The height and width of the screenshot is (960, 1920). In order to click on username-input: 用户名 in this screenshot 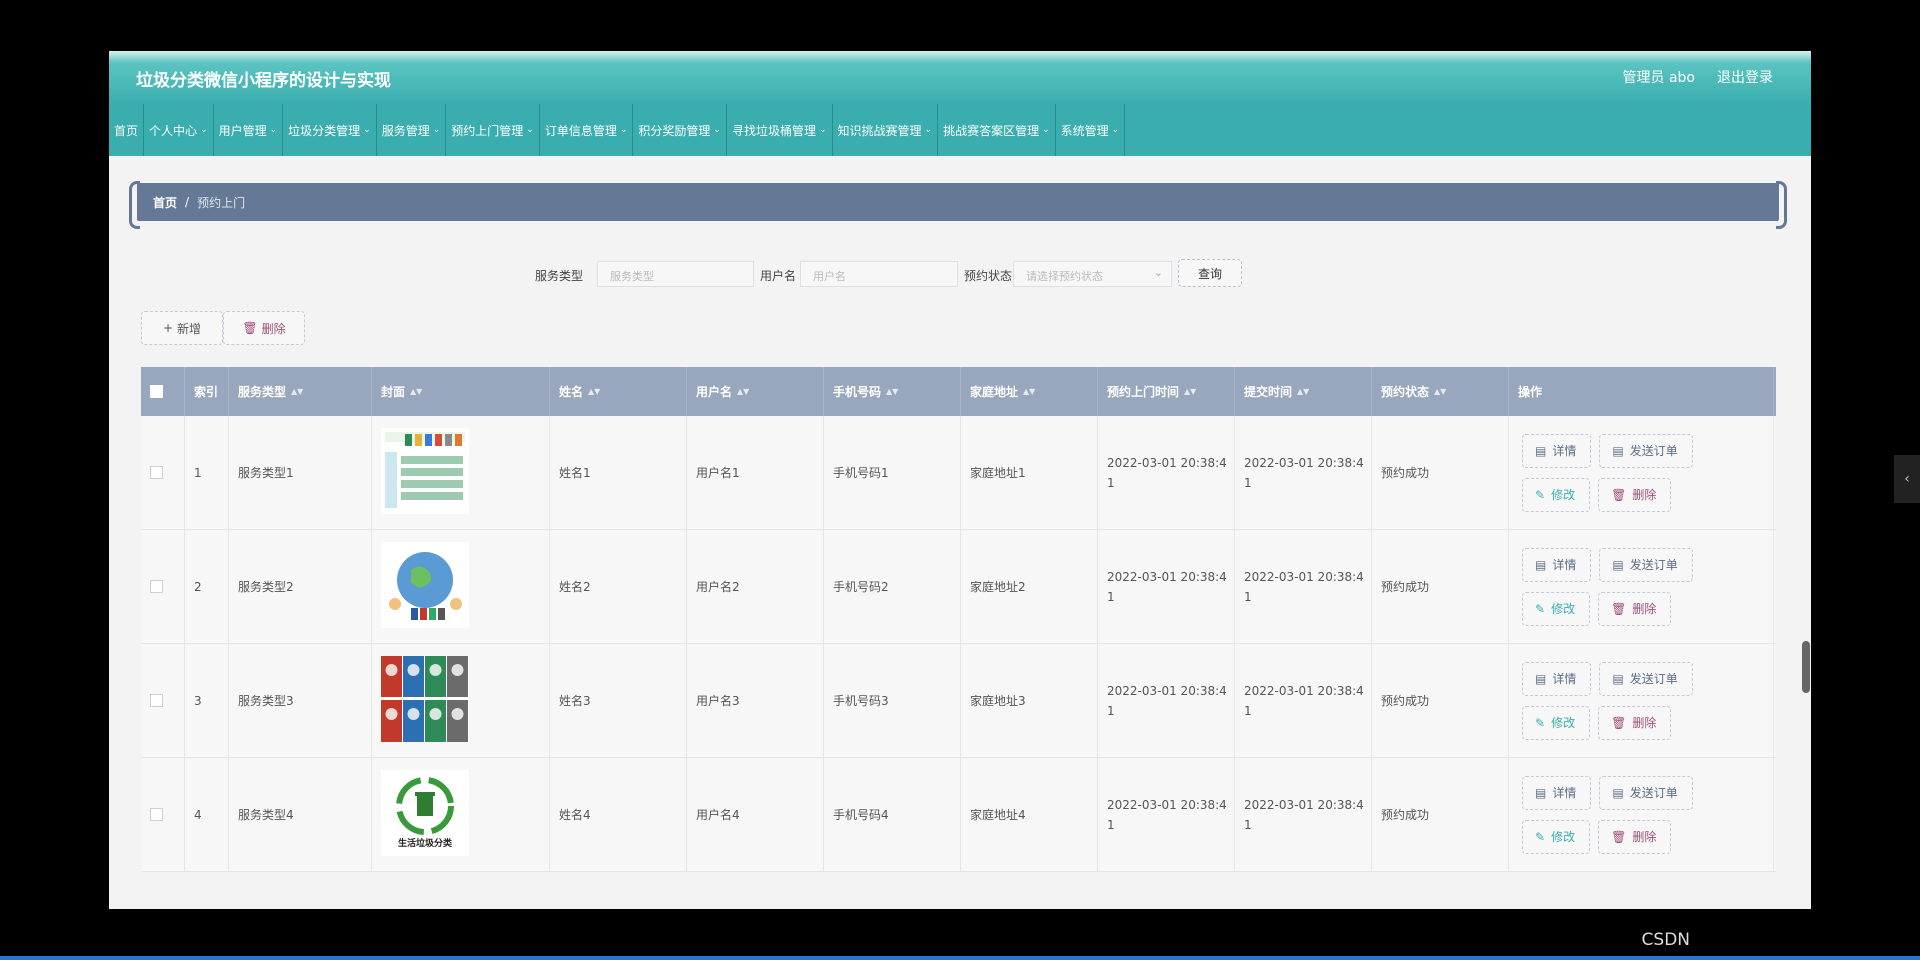, I will do `click(879, 274)`.